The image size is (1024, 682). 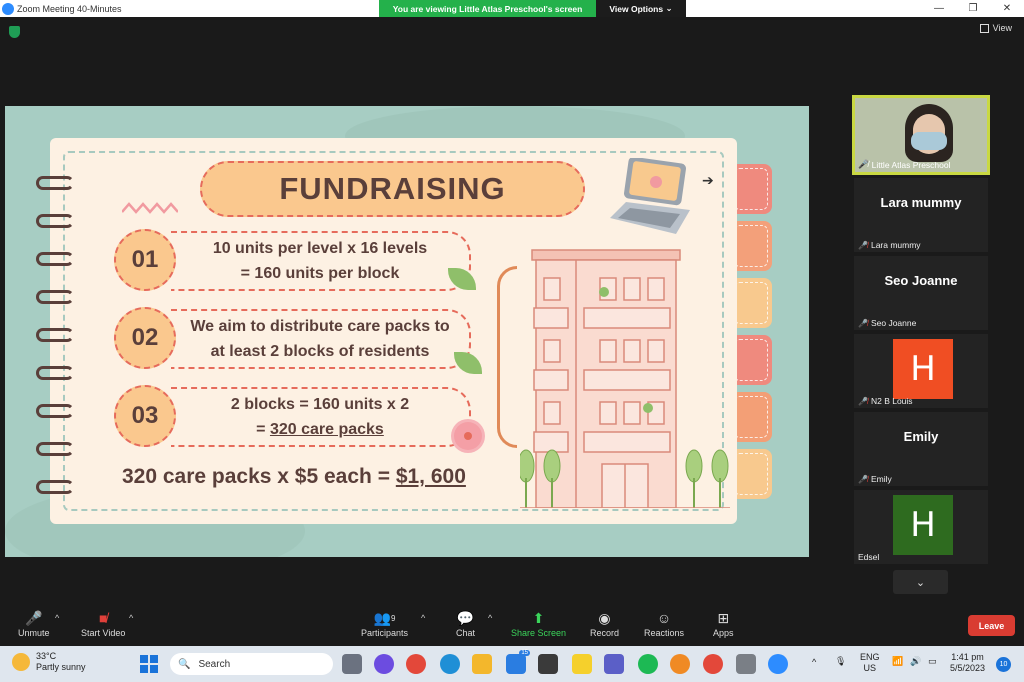 What do you see at coordinates (14, 32) in the screenshot?
I see `security-shield-icon` at bounding box center [14, 32].